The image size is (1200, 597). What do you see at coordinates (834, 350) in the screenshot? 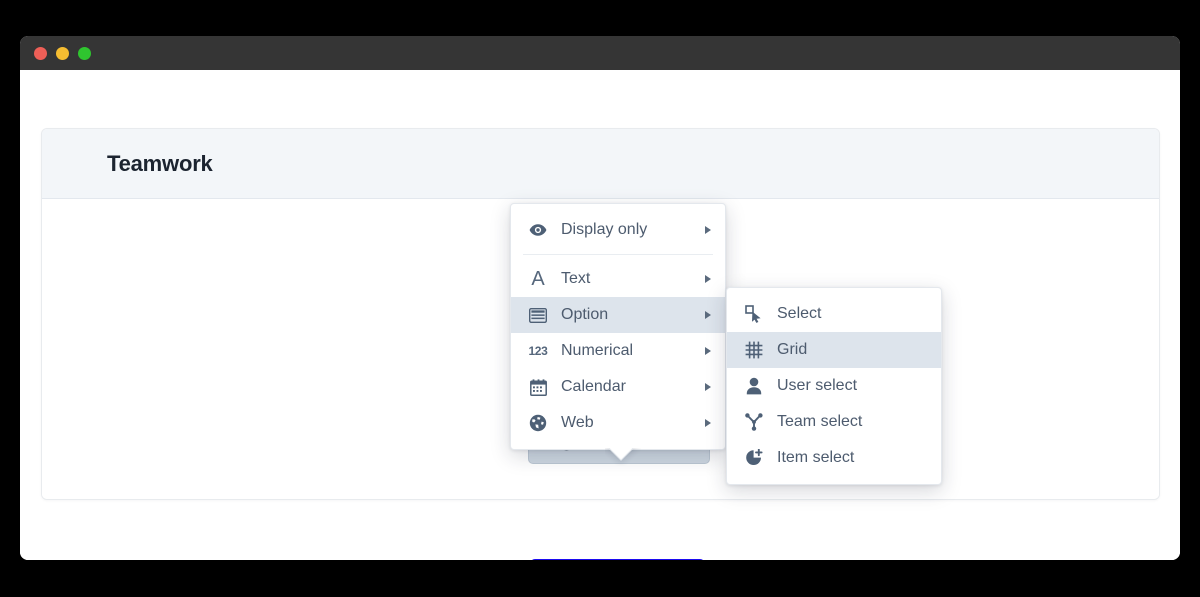
I see `submenu-item-grid: Grid` at bounding box center [834, 350].